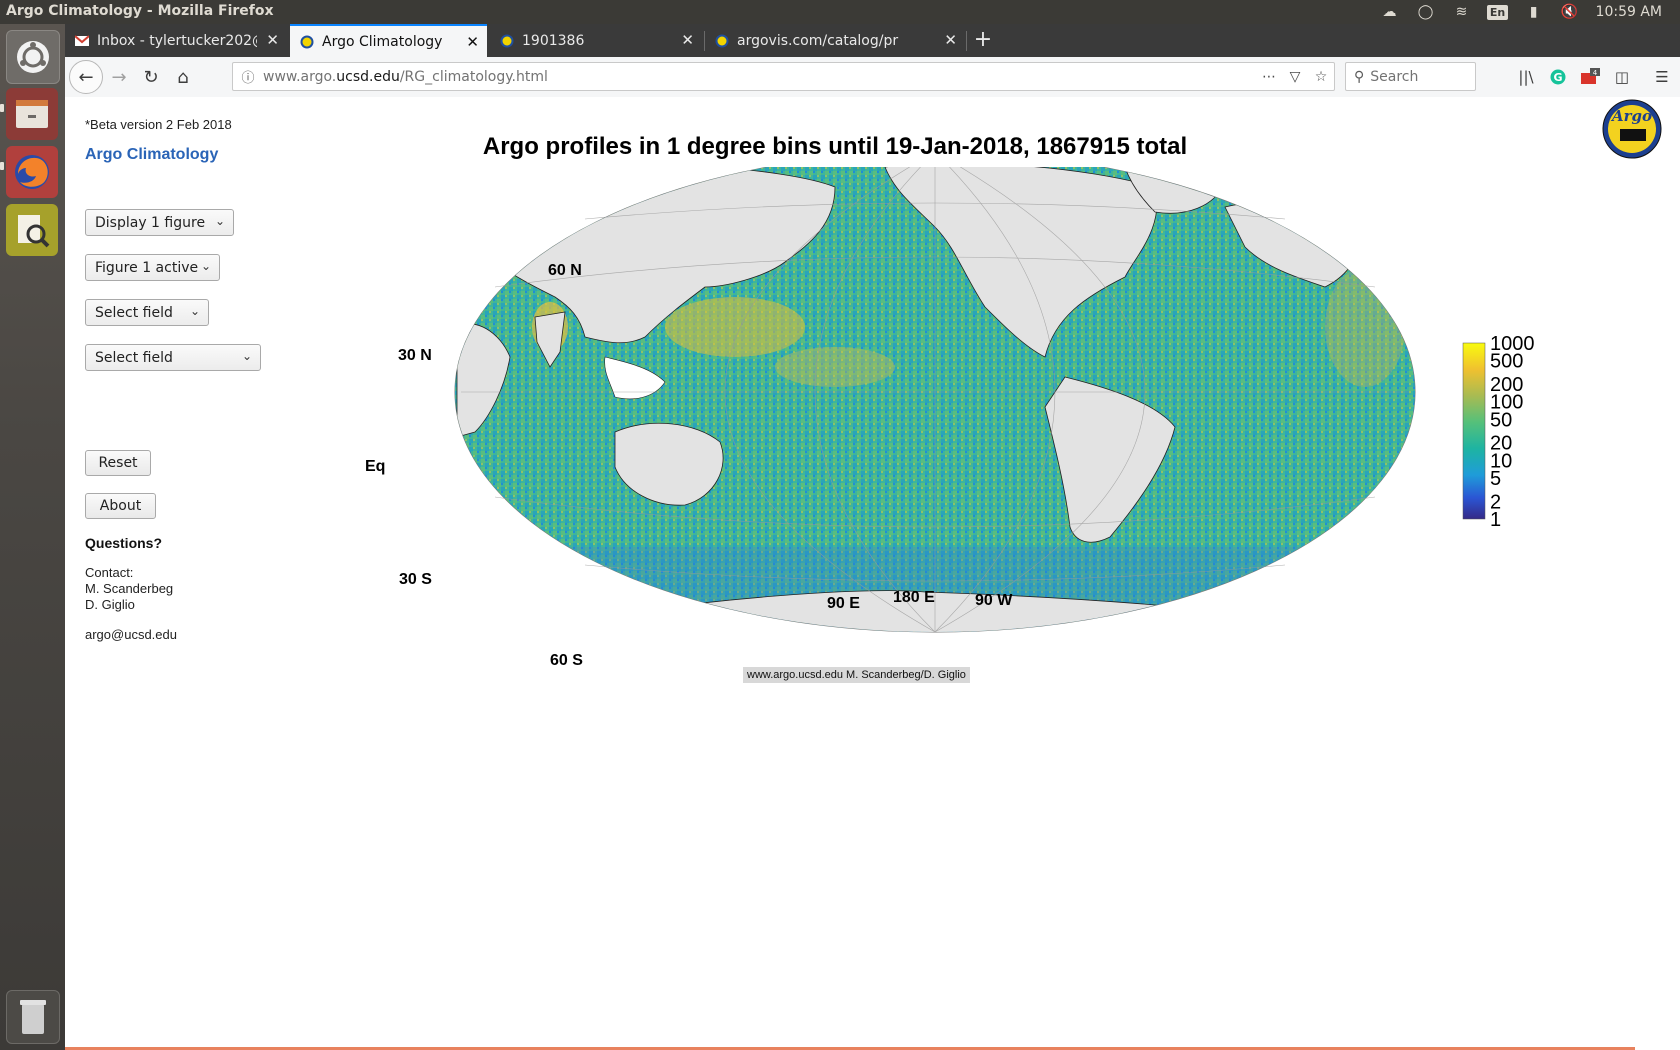 Image resolution: width=1680 pixels, height=1050 pixels. Describe the element at coordinates (300, 76) in the screenshot. I see `url-prefix: www.argo.` at that location.